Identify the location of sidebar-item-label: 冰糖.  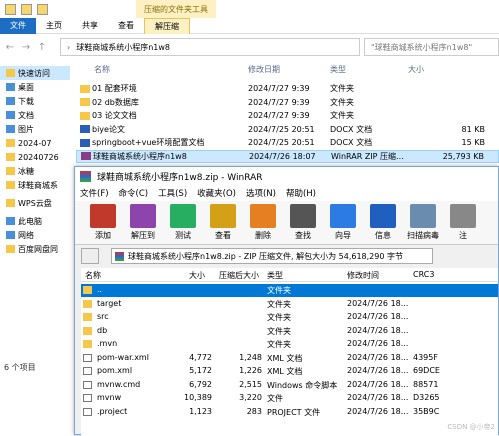
(26, 171).